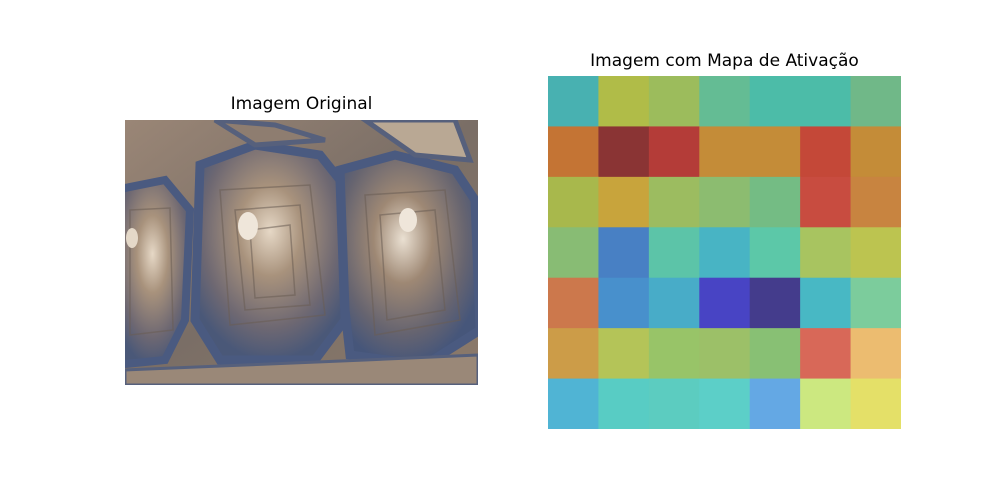 Image resolution: width=1000 pixels, height=500 pixels. What do you see at coordinates (875, 354) in the screenshot?
I see `heatmap-cell-r5-c6` at bounding box center [875, 354].